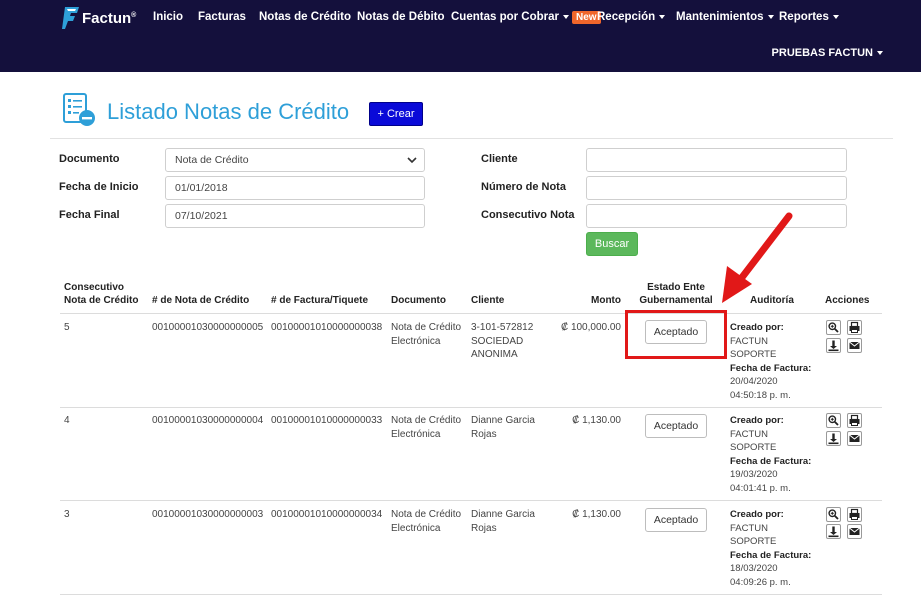 Image resolution: width=921 pixels, height=598 pixels. I want to click on divider, so click(471, 138).